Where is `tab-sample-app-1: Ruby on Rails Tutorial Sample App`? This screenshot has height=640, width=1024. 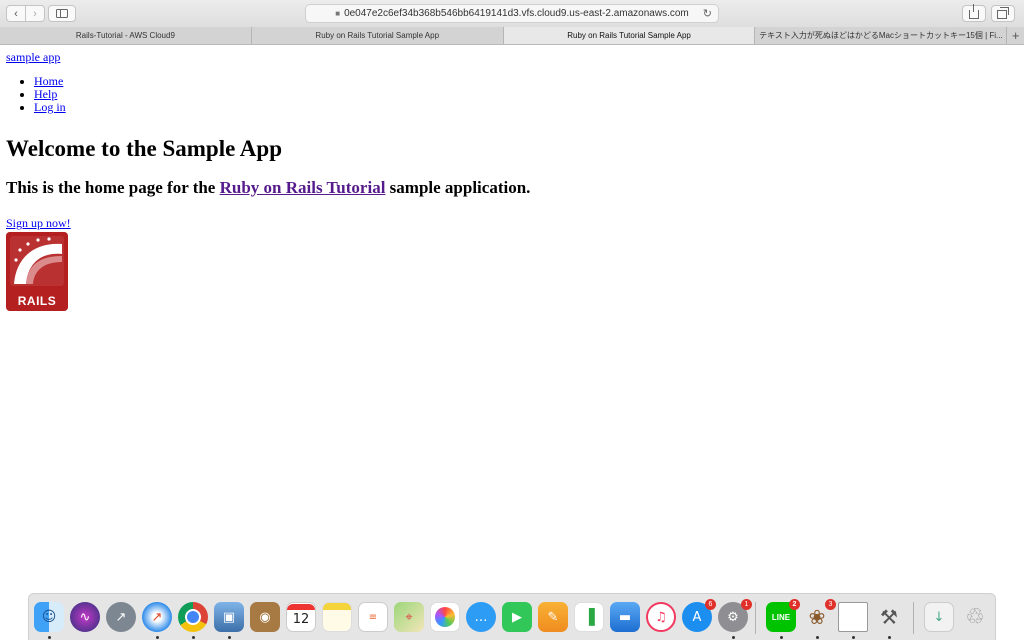
tab-sample-app-1: Ruby on Rails Tutorial Sample App is located at coordinates (378, 35).